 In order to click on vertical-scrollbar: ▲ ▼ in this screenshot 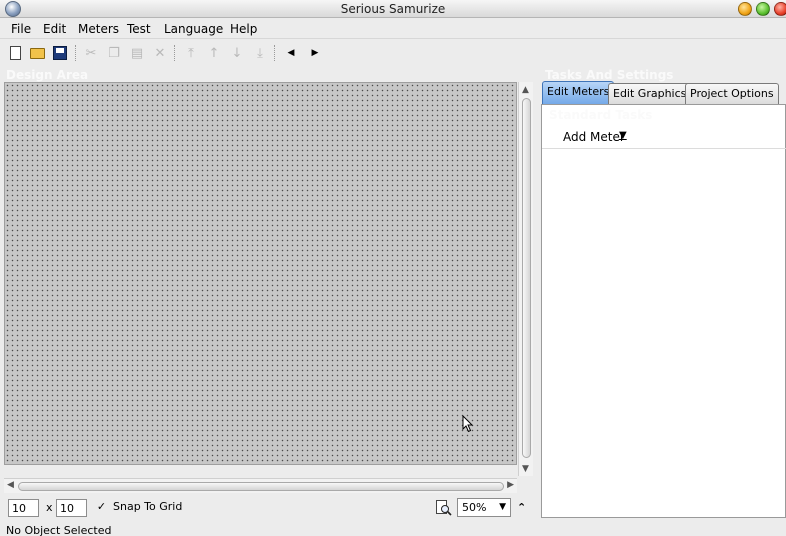, I will do `click(525, 279)`.